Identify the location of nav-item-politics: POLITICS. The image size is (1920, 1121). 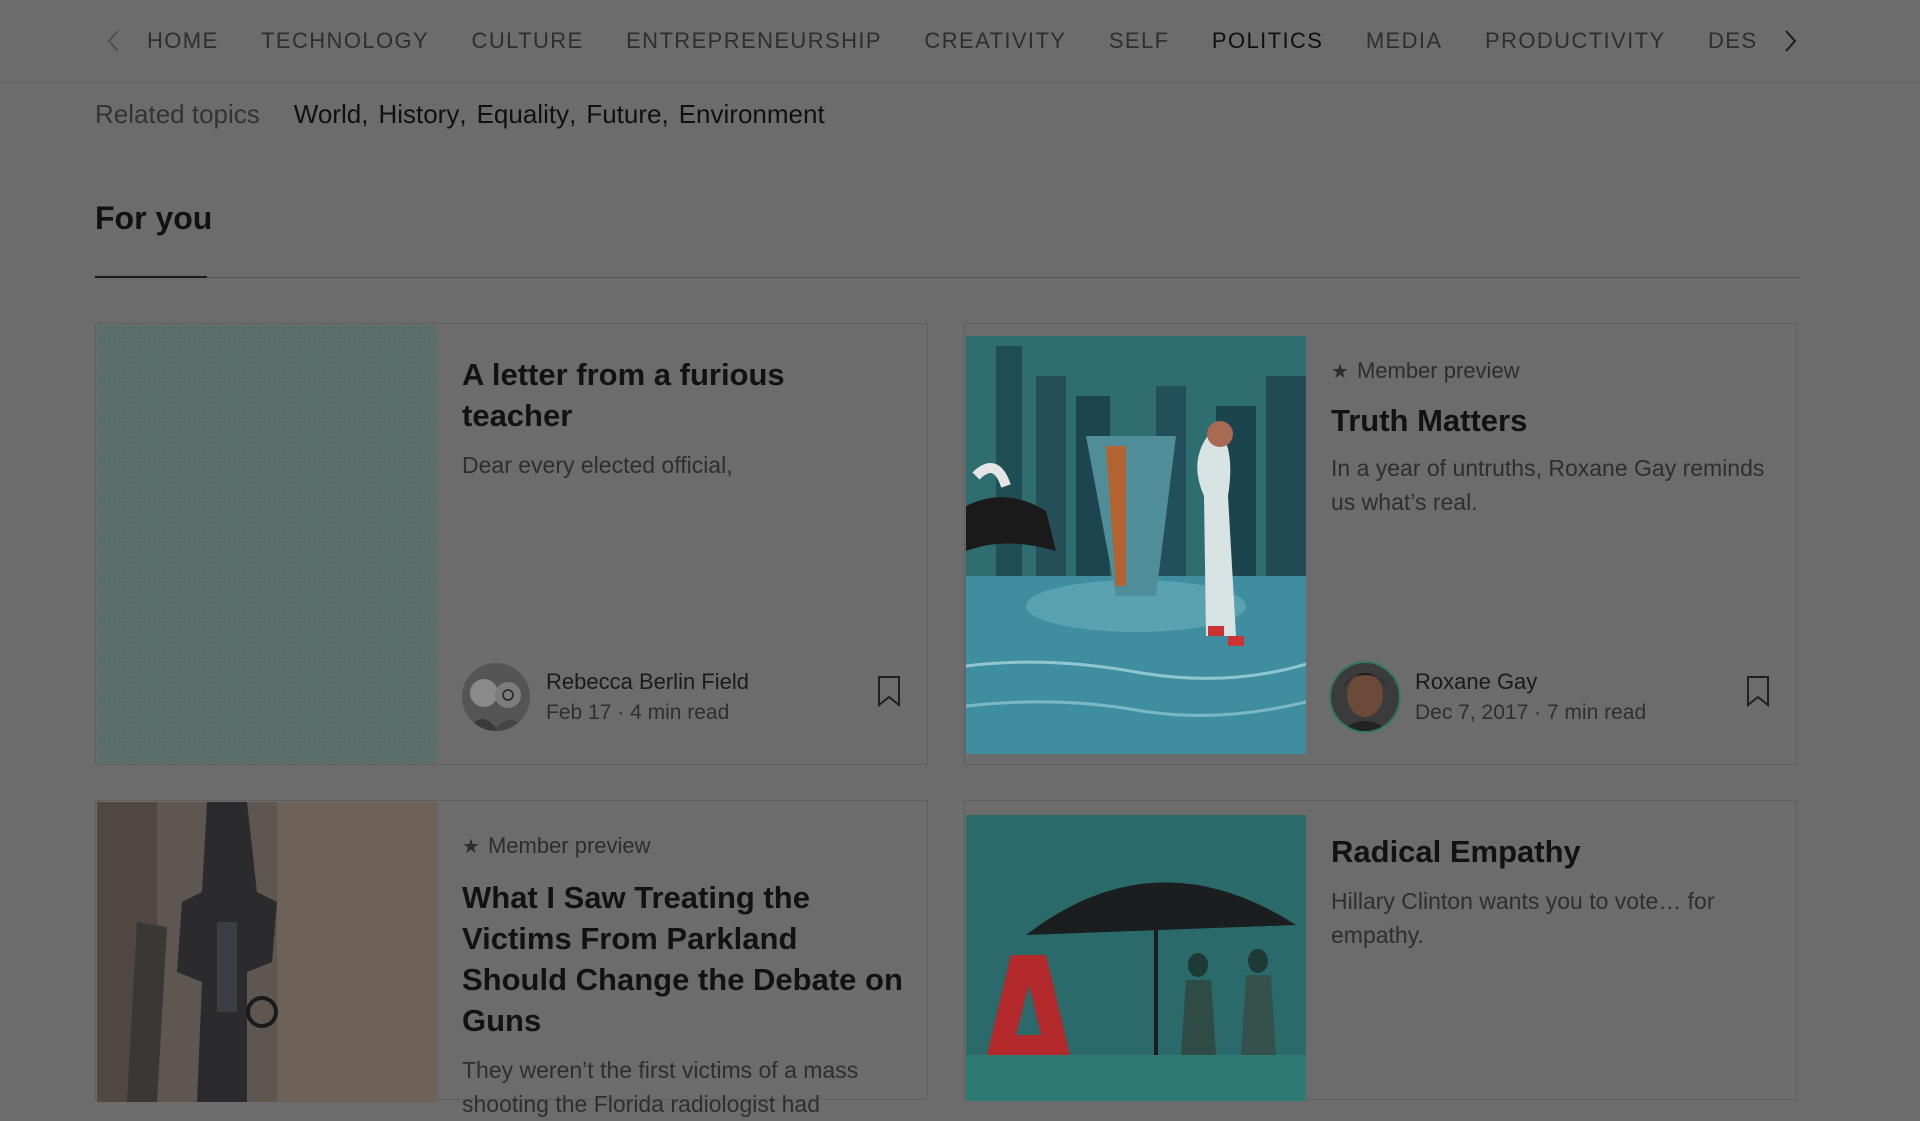
(1267, 41).